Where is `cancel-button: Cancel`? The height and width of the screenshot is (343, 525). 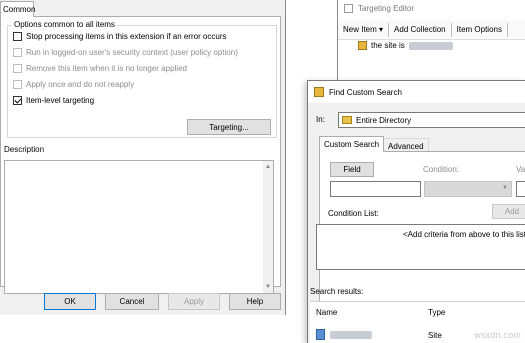
cancel-button: Cancel is located at coordinates (132, 301).